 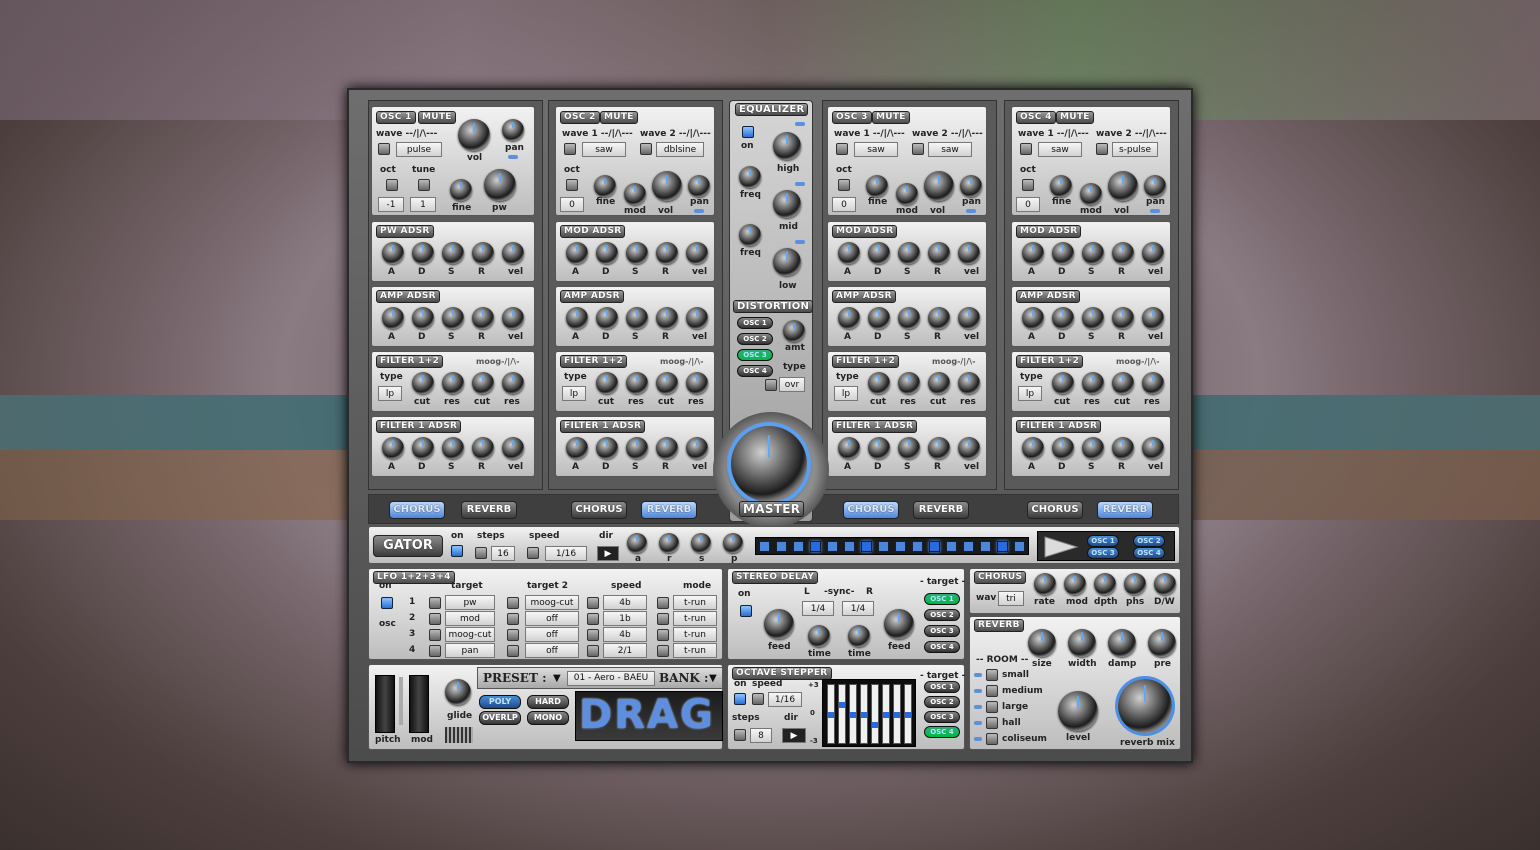 What do you see at coordinates (470, 602) in the screenshot?
I see `lfo-row-target-select: pw` at bounding box center [470, 602].